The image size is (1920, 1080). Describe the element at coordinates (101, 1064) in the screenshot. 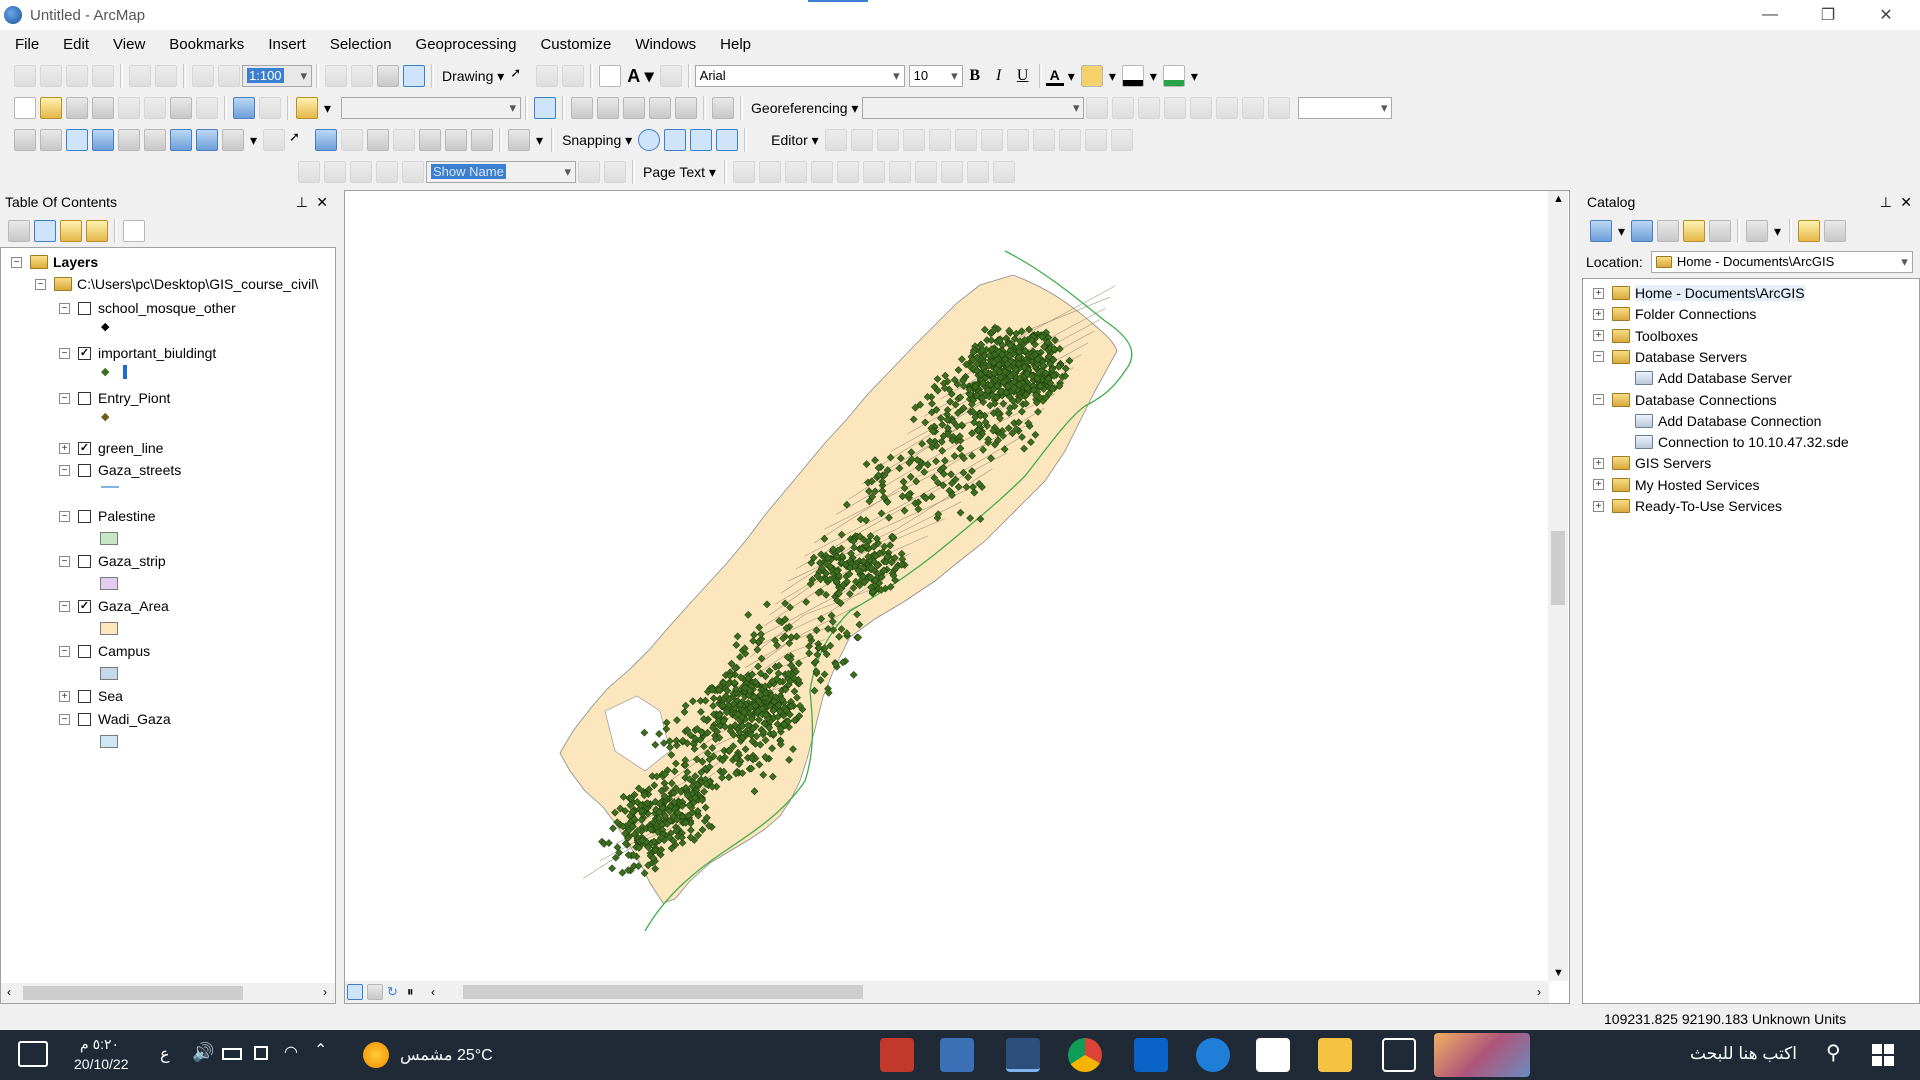

I see `clock-date: 20/10/22` at that location.